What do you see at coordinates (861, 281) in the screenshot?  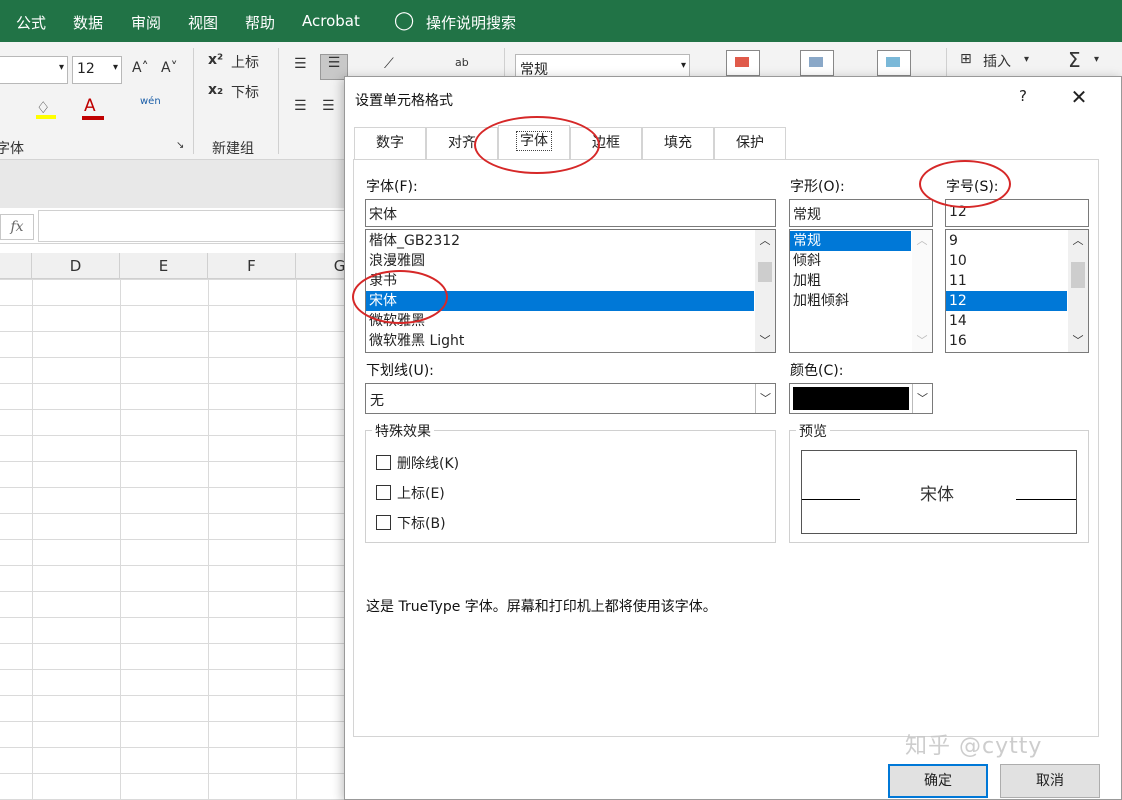 I see `list-item: 加粗` at bounding box center [861, 281].